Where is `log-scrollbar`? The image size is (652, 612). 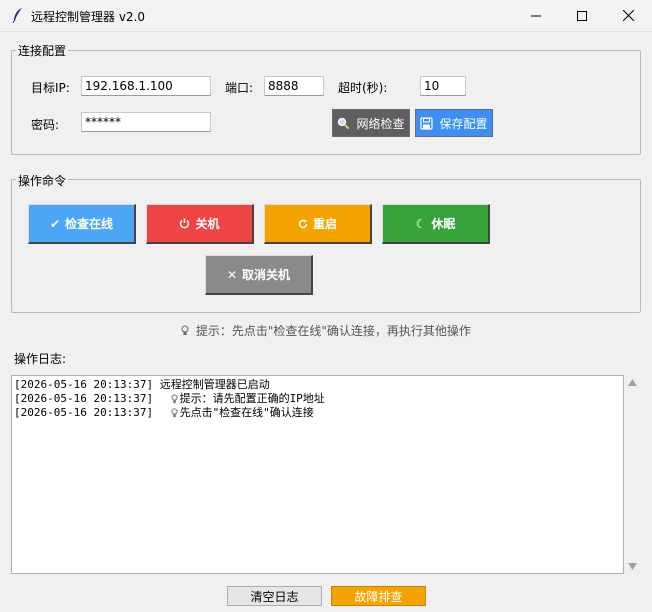
log-scrollbar is located at coordinates (632, 474).